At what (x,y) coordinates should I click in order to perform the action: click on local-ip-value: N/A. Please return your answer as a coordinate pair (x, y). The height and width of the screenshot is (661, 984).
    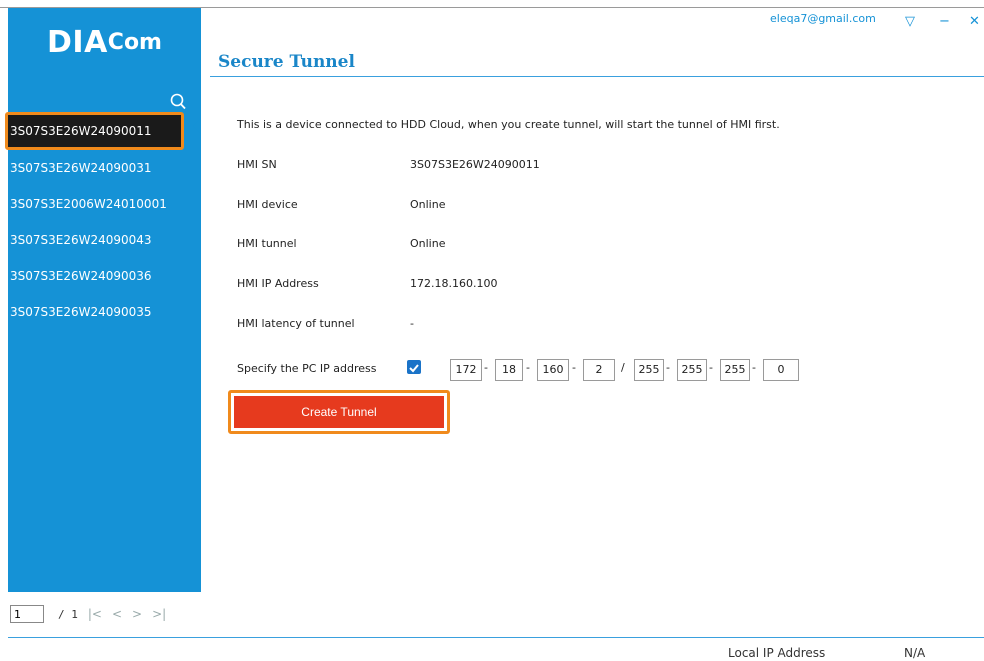
    Looking at the image, I should click on (915, 653).